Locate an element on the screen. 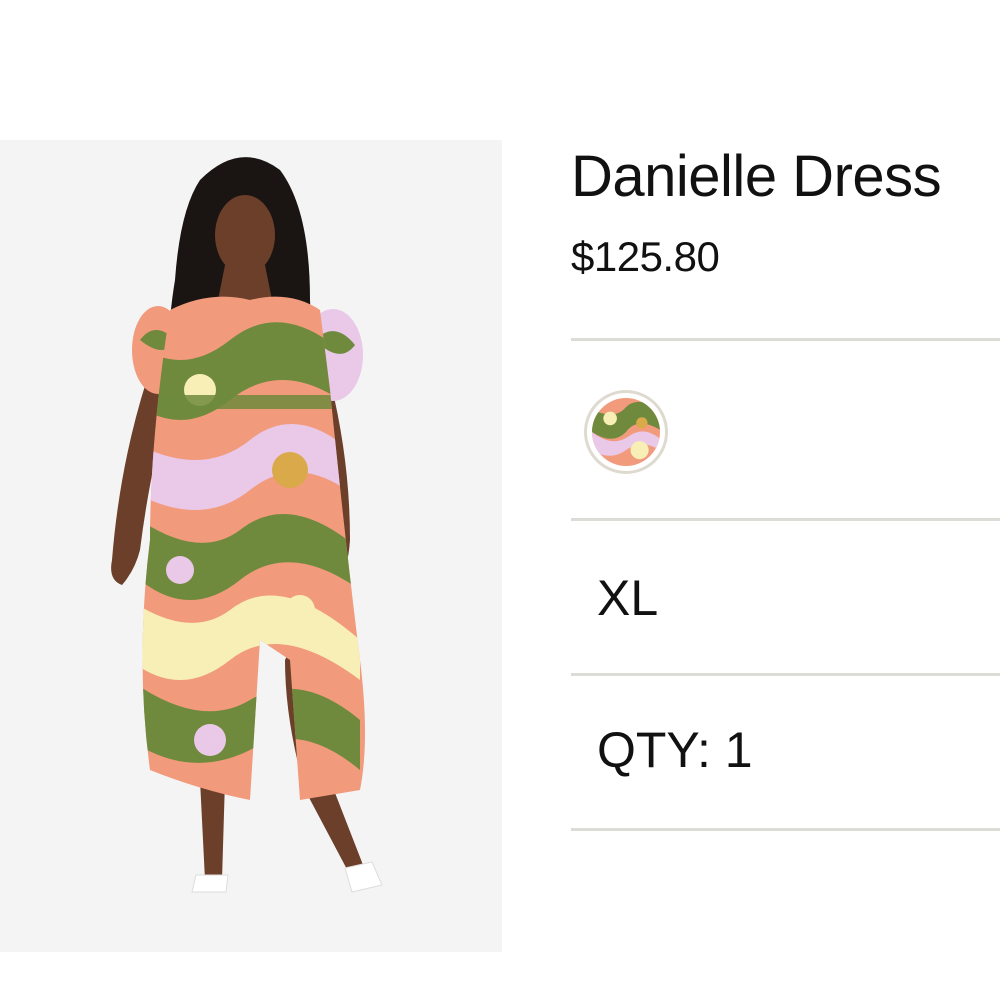  swirl-print-swatch-icon is located at coordinates (626, 432).